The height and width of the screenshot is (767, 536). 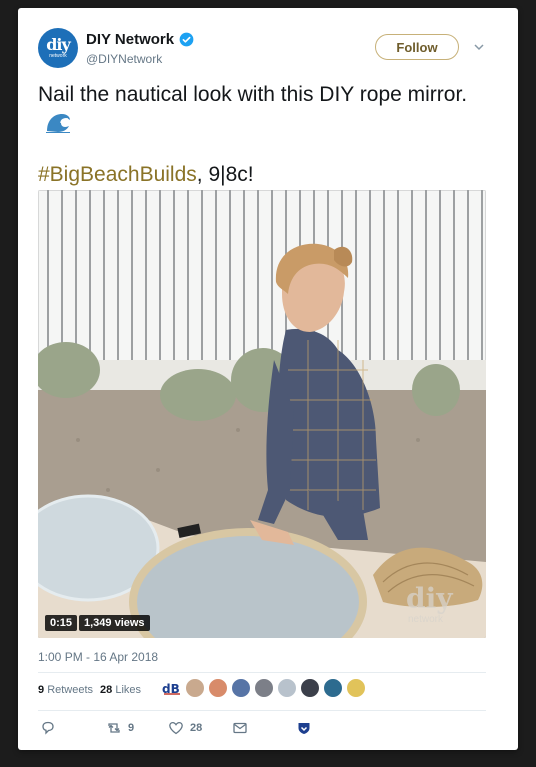 What do you see at coordinates (98, 657) in the screenshot?
I see `tweet-timestamp: 1:00 PM - 16 Apr 2018` at bounding box center [98, 657].